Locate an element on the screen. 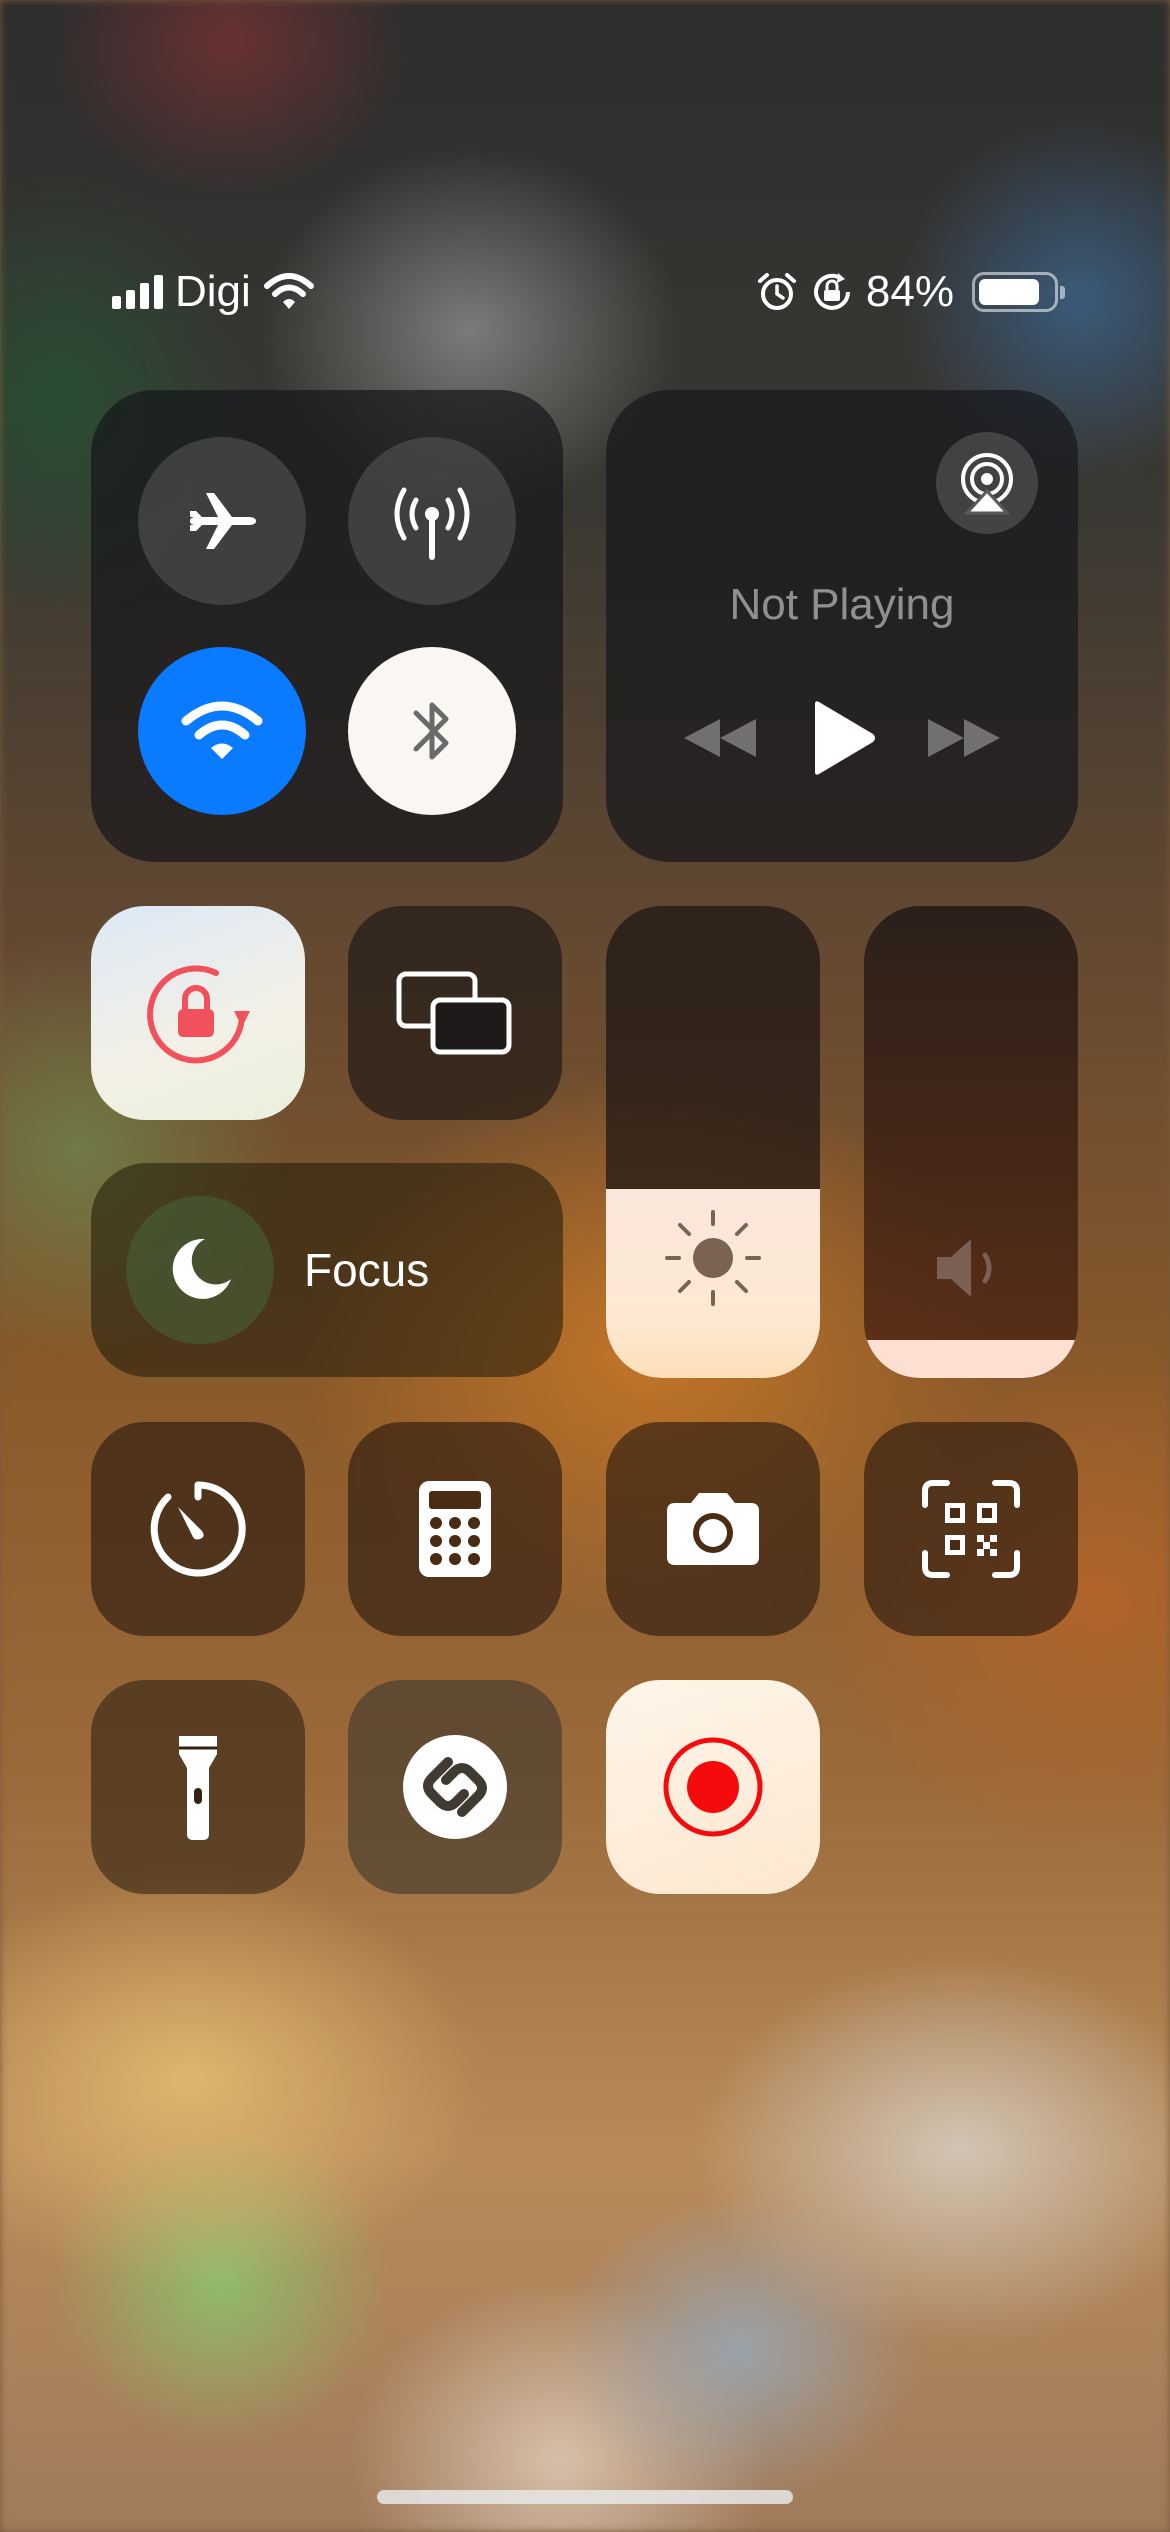  bluetooth-toggle is located at coordinates (432, 731).